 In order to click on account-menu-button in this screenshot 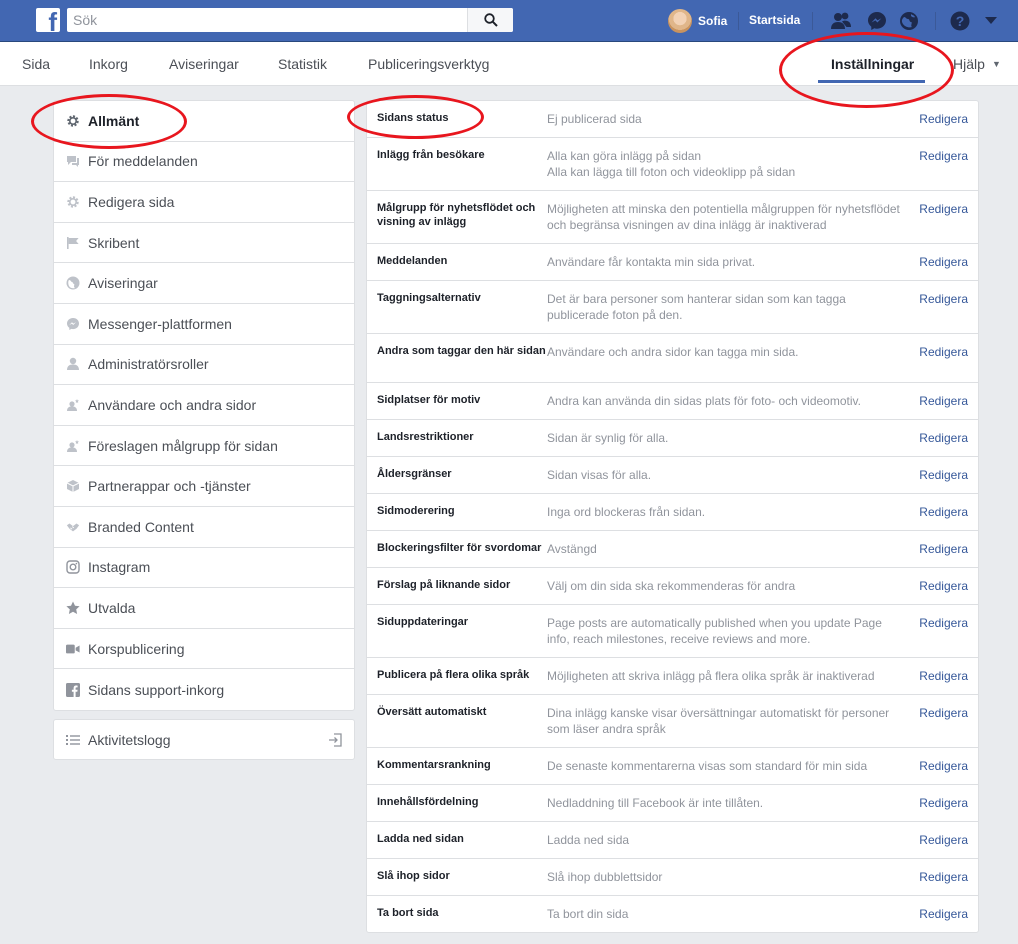, I will do `click(991, 21)`.